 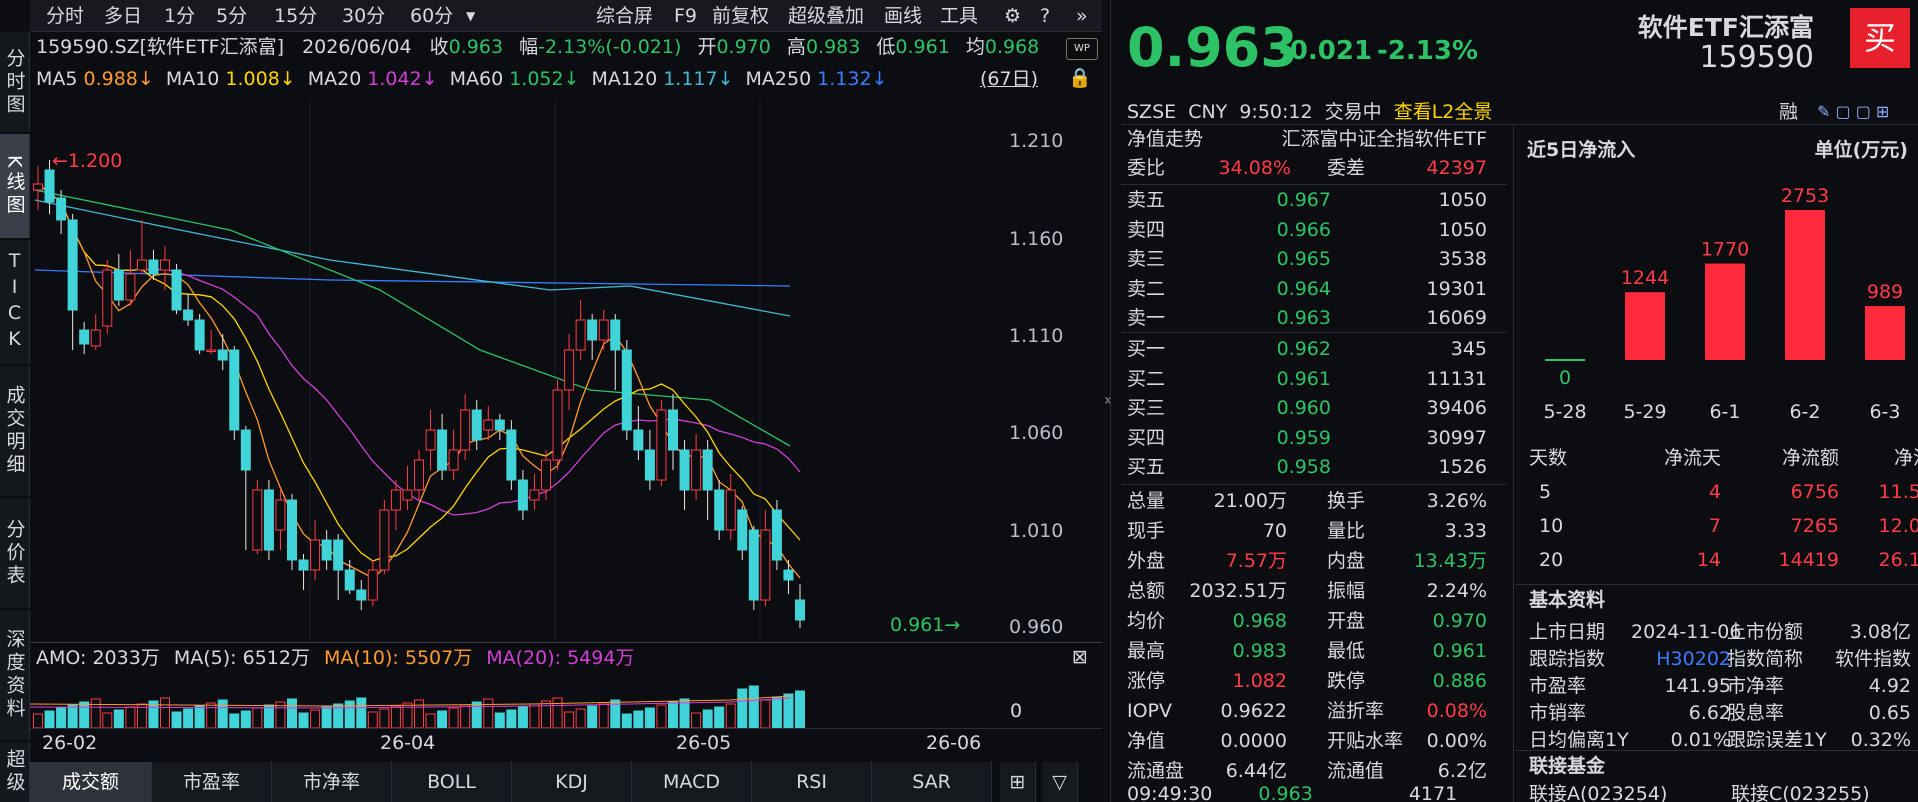 What do you see at coordinates (624, 16) in the screenshot?
I see `tool-composite: 综合屏` at bounding box center [624, 16].